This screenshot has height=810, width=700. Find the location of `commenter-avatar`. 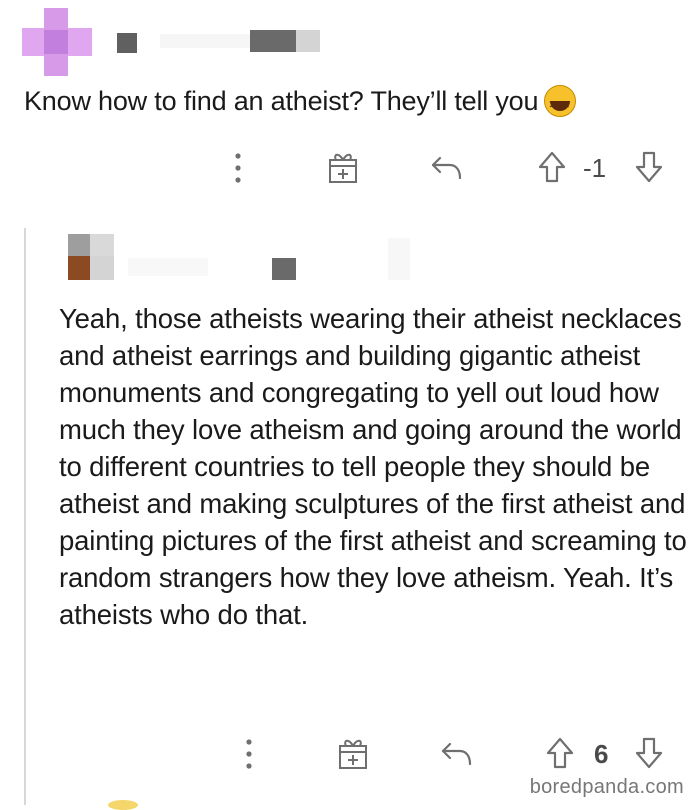

commenter-avatar is located at coordinates (57, 42).